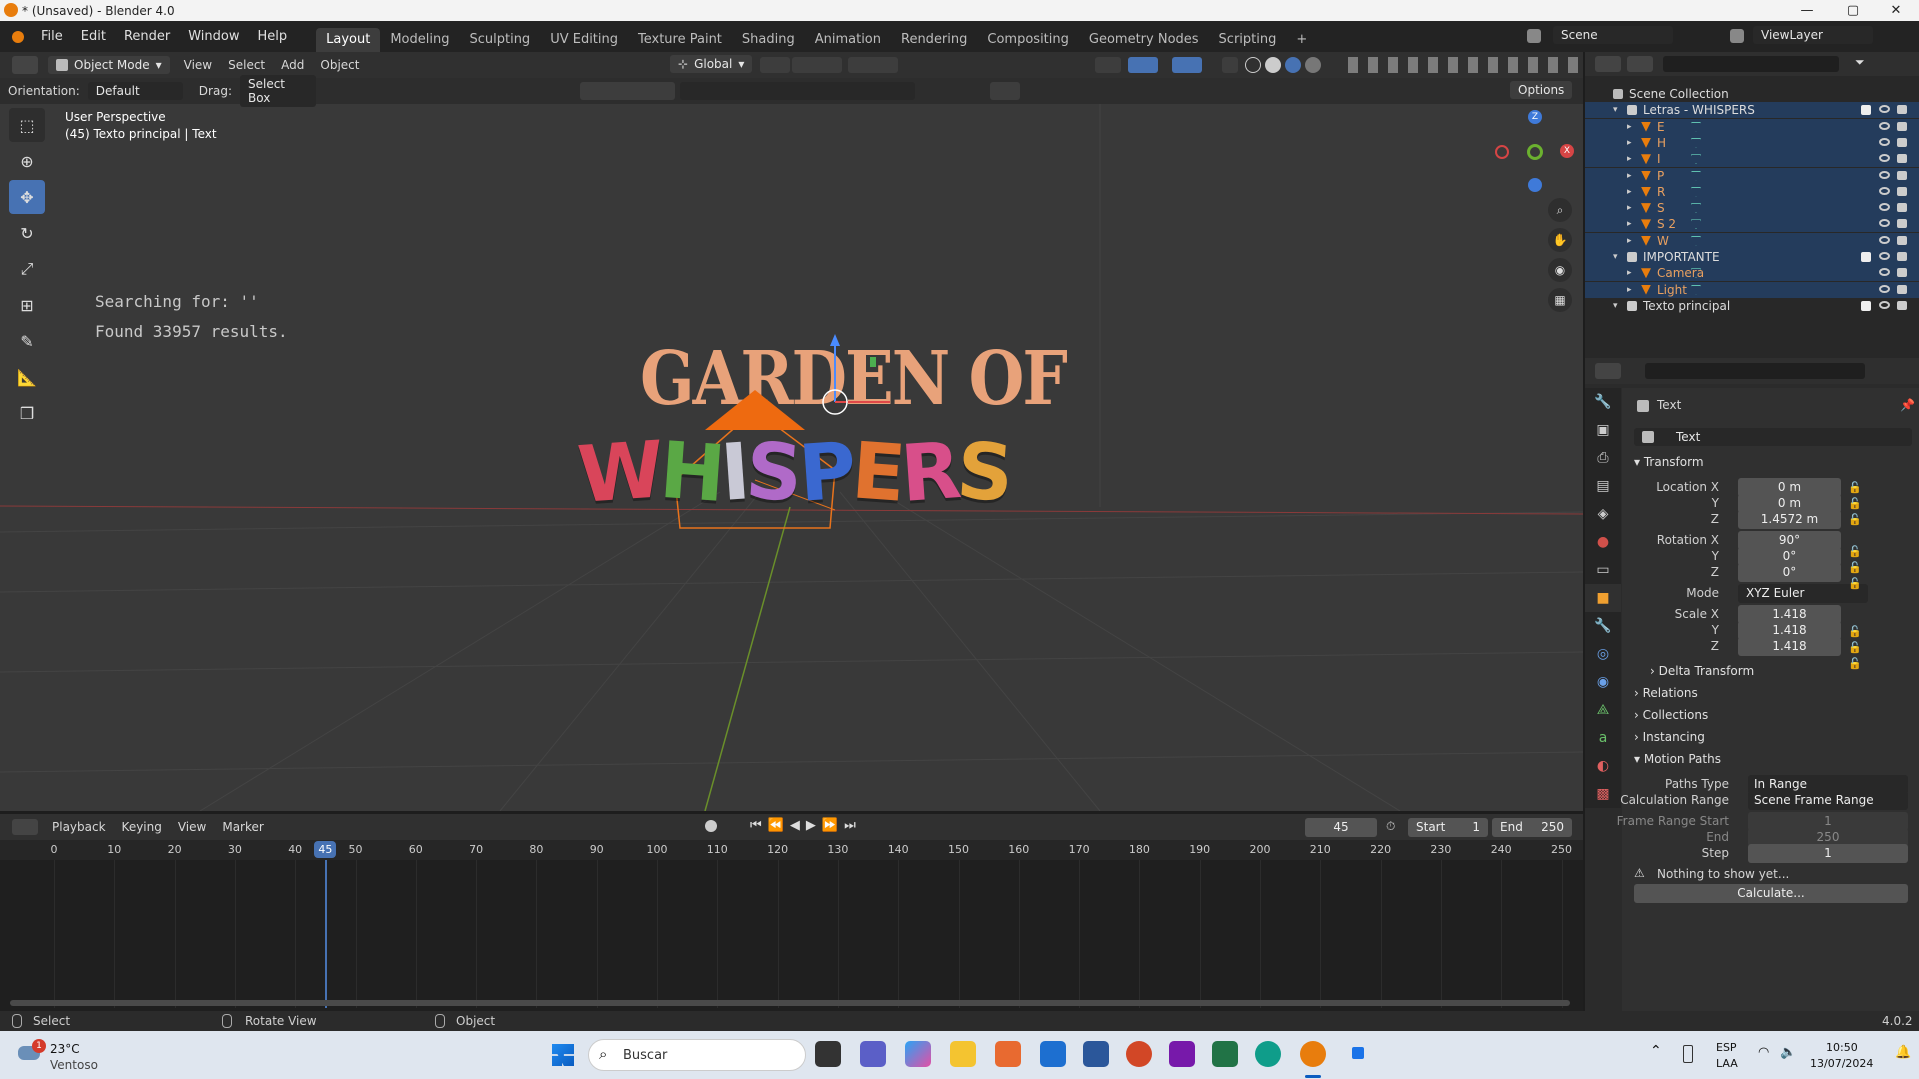  Describe the element at coordinates (1807, 10) in the screenshot. I see `minimize-button: —` at that location.